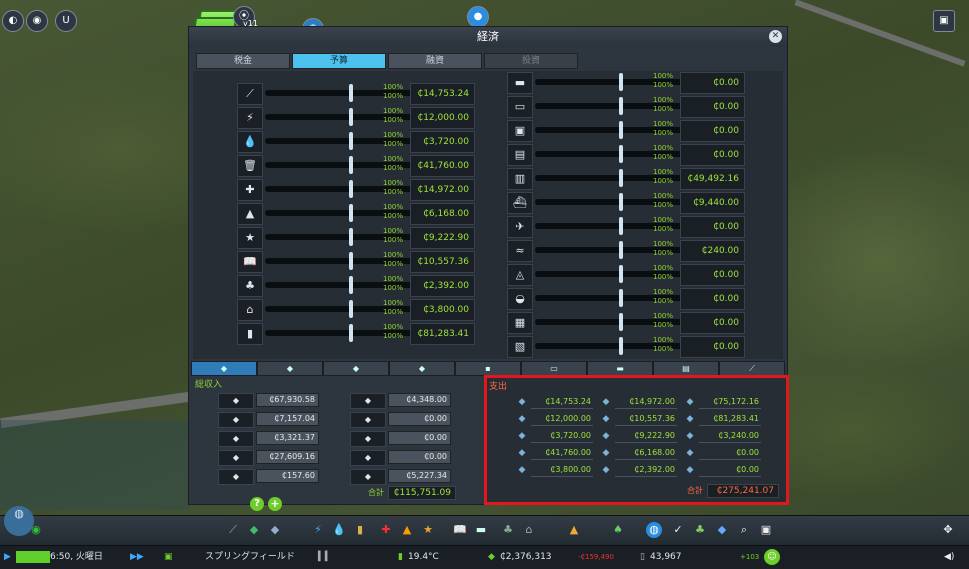 This screenshot has width=969, height=569. Describe the element at coordinates (766, 530) in the screenshot. I see `vehicle-icon: ▣` at that location.